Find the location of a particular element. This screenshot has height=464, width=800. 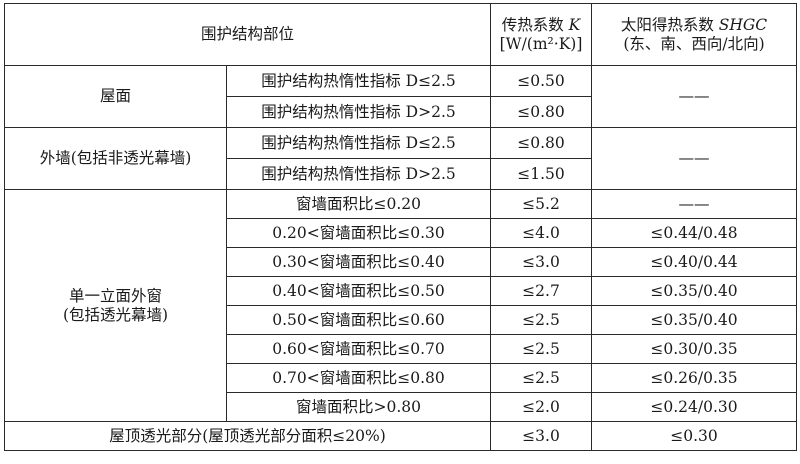

condition-cell: 0.30<窗墙面积比≤0.40 is located at coordinates (358, 262).